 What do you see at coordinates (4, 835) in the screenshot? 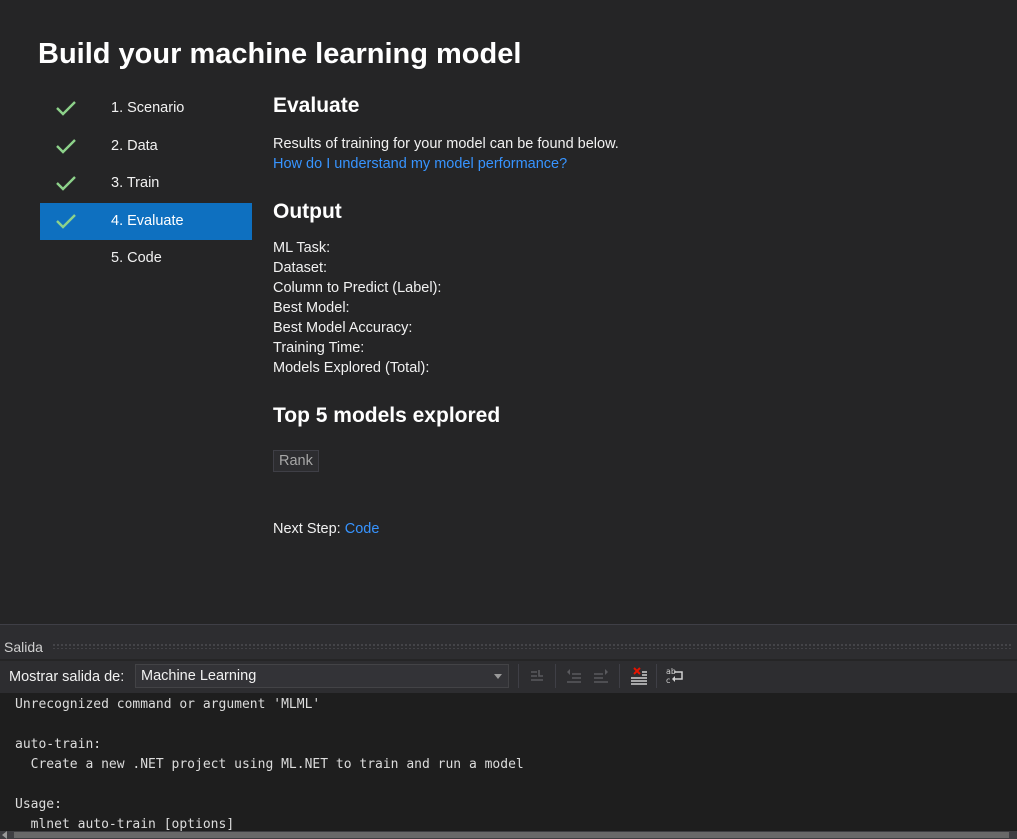
I see `scroll-left-icon` at bounding box center [4, 835].